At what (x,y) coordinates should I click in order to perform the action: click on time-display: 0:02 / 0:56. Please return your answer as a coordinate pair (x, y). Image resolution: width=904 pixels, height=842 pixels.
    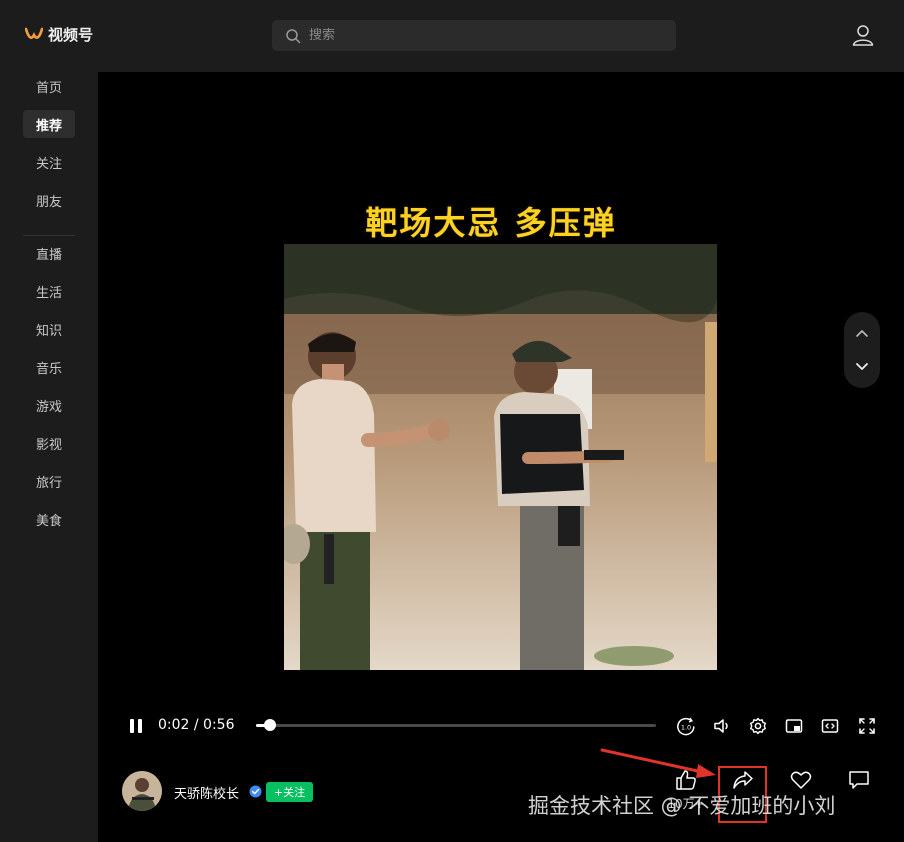
    Looking at the image, I should click on (196, 725).